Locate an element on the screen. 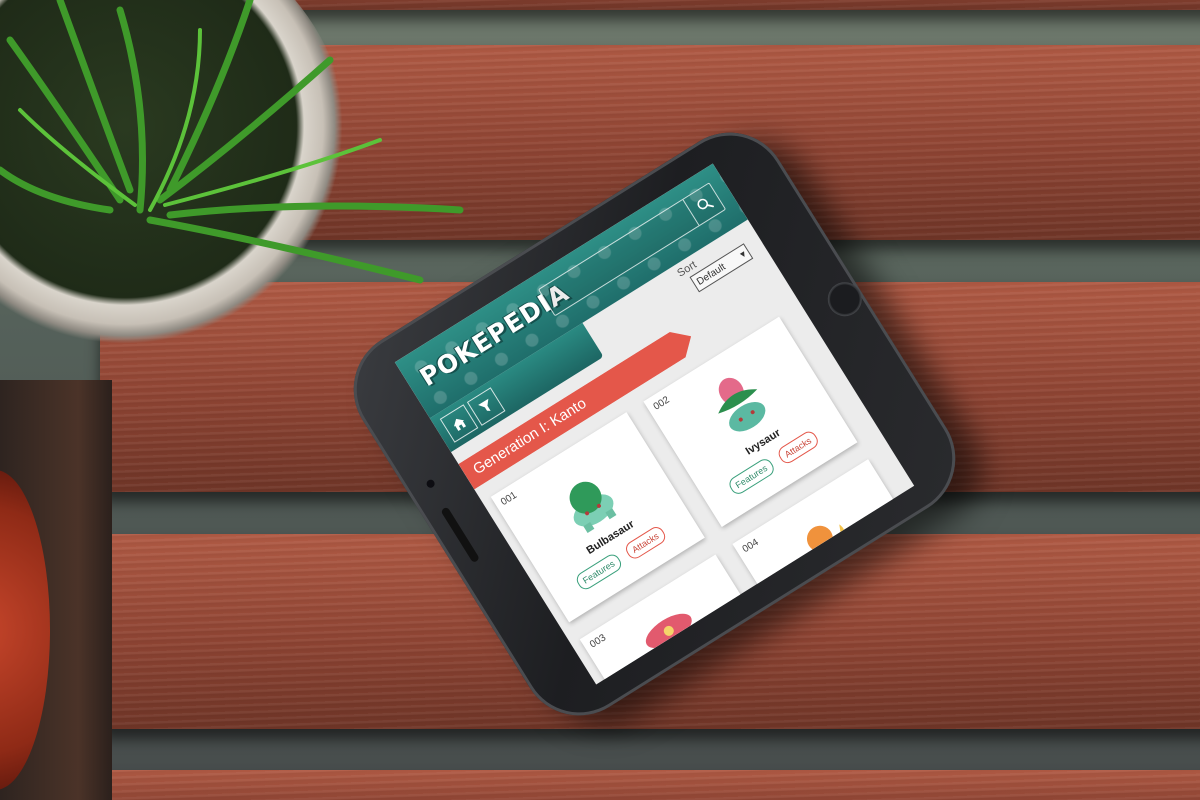  search-icon is located at coordinates (705, 204).